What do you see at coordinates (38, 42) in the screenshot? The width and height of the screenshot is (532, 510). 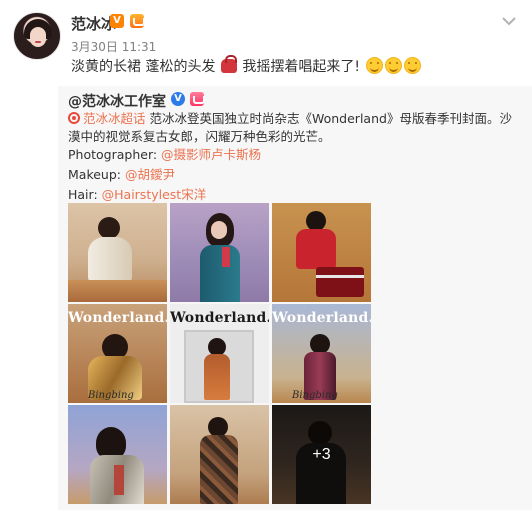 I see `avatar-lip` at bounding box center [38, 42].